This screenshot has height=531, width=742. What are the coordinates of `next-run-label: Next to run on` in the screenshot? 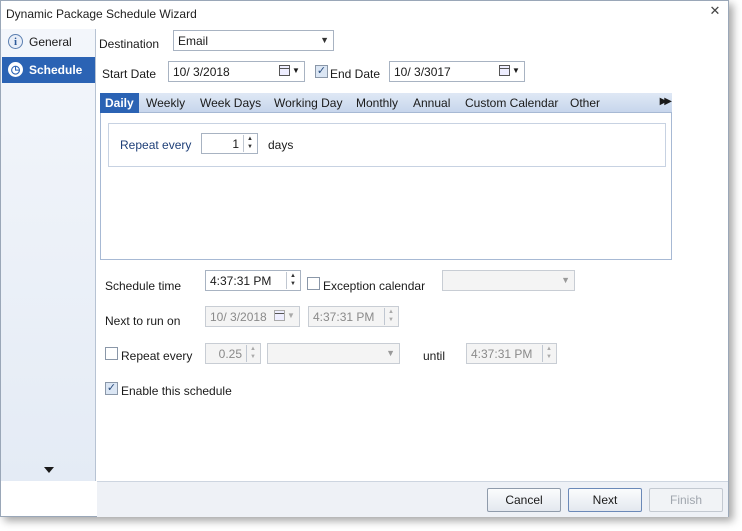 It's located at (143, 321).